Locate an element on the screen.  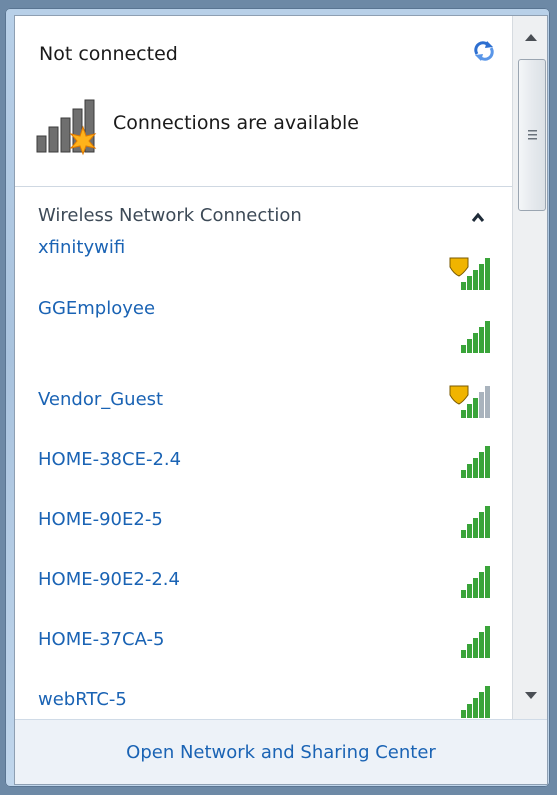
connection-status-title: Not connected is located at coordinates (108, 54).